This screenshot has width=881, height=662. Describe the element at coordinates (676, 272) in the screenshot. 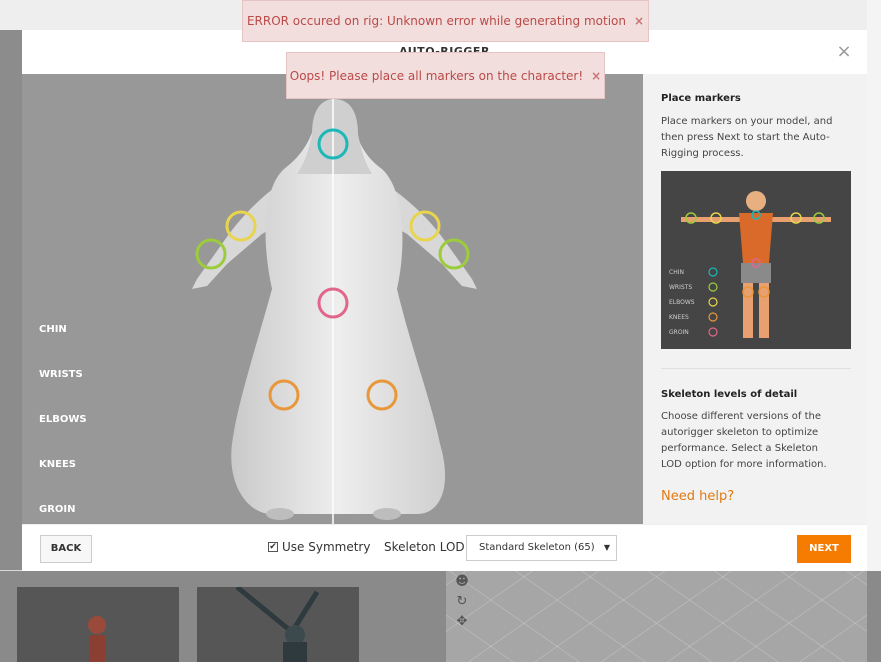

I see `ref-label-chin: CHIN` at that location.